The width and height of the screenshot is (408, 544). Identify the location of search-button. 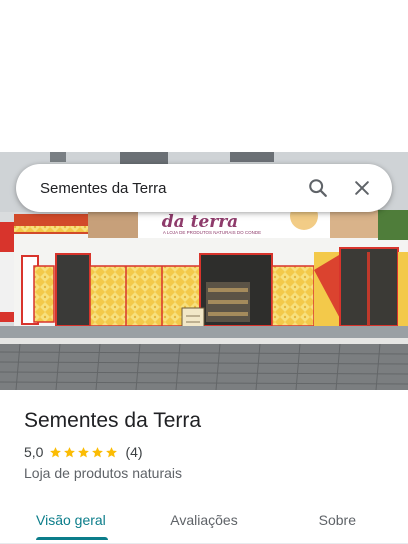
(318, 188).